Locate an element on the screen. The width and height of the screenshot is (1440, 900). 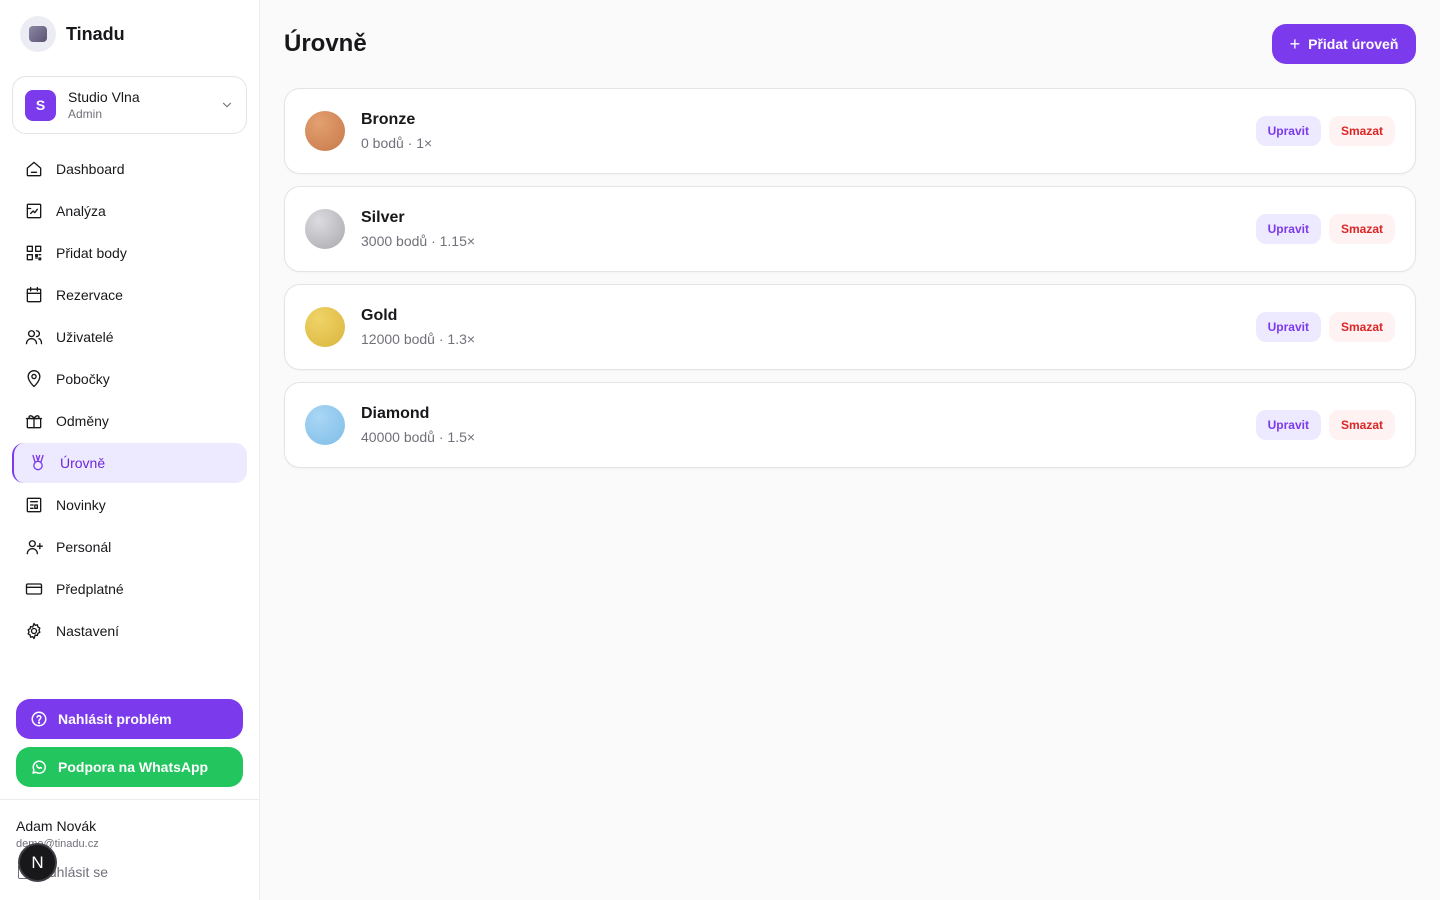
level-card: Bronze 0 bodů · 1× Upravit Smazat is located at coordinates (850, 131).